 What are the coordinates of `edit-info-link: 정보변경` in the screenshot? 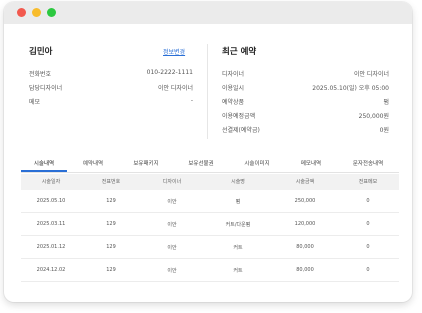 It's located at (174, 51).